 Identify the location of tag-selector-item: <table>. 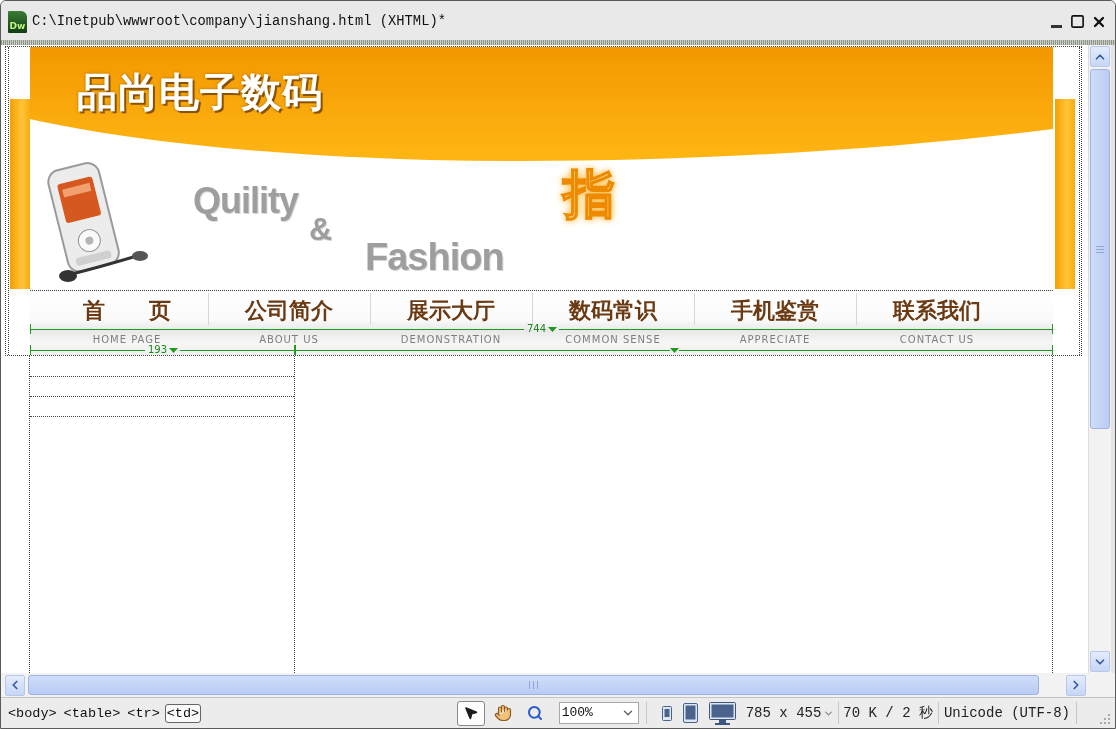
(92, 713).